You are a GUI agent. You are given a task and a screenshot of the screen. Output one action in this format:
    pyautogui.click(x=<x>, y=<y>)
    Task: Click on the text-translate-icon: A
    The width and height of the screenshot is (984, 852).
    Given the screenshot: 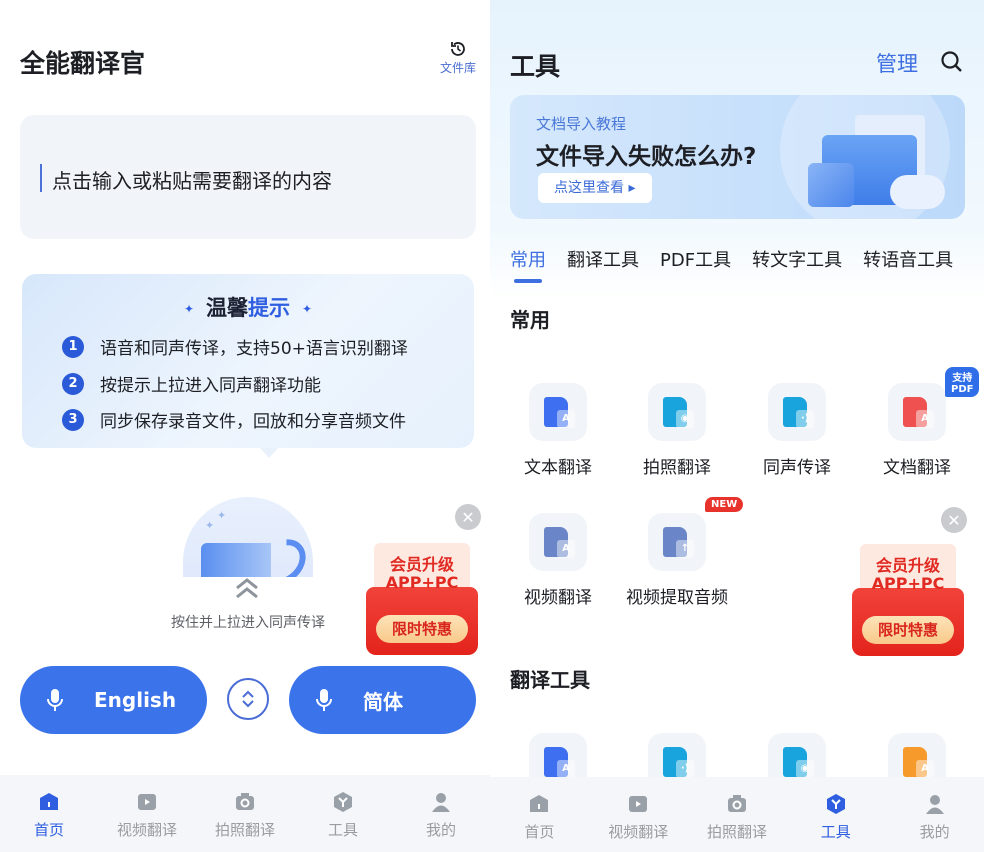 What is the action you would take?
    pyautogui.click(x=558, y=412)
    